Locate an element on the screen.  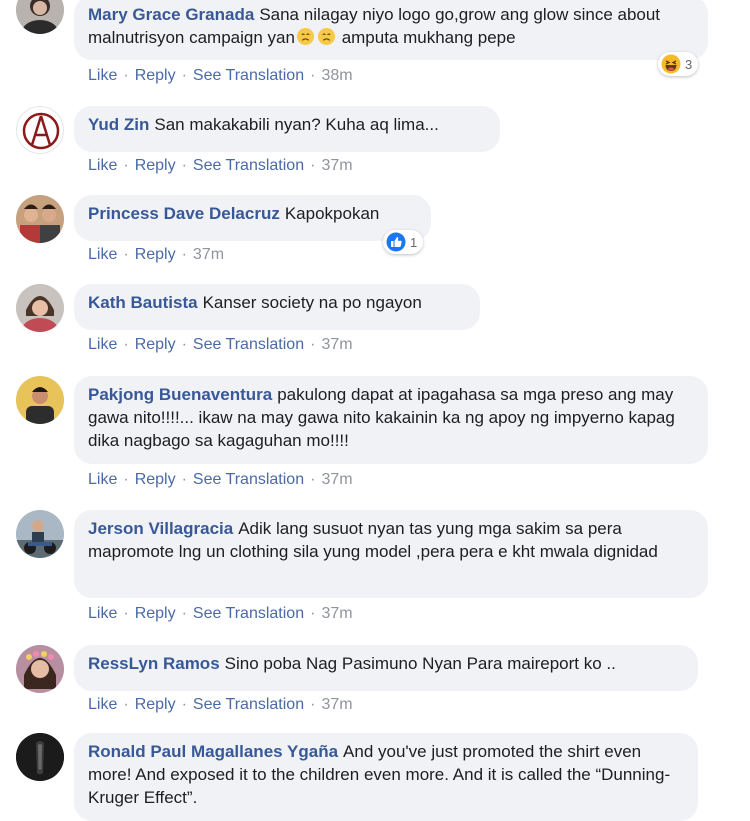
comment-text: Kapokpokan is located at coordinates (332, 213).